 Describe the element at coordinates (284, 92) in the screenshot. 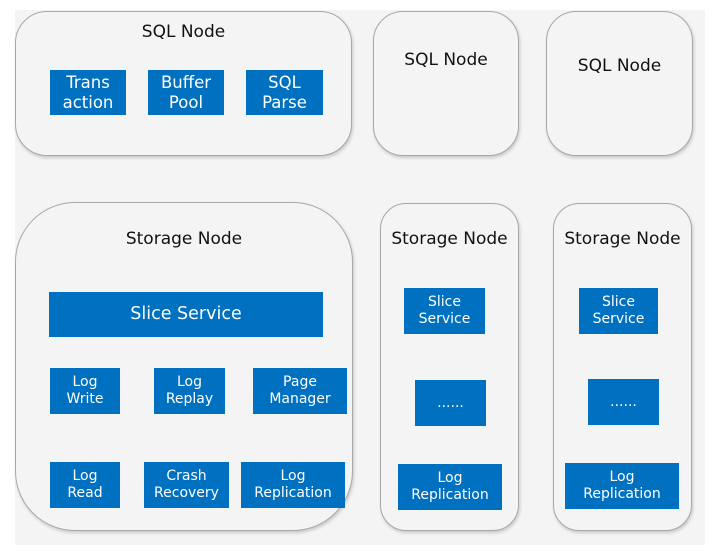

I see `sql-parse-block: SQL Parse` at that location.